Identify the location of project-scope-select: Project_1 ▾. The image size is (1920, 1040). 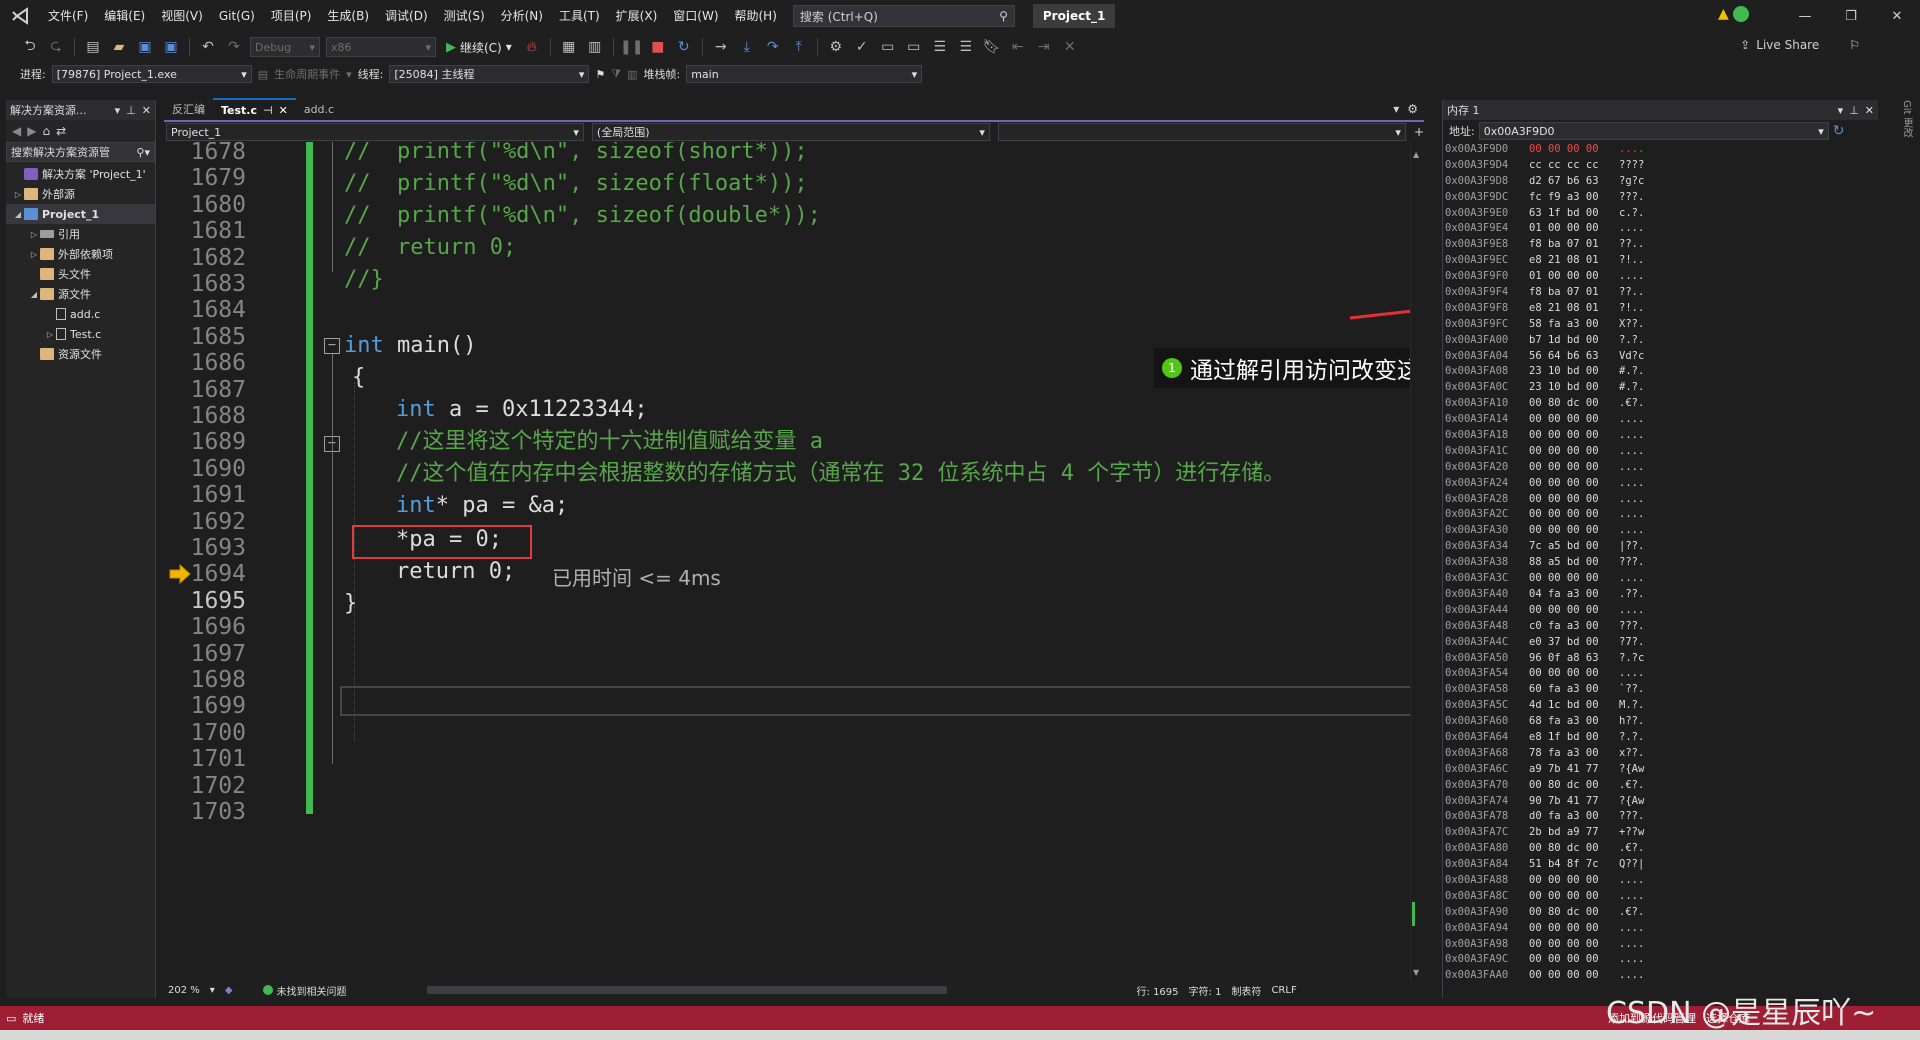
(375, 132).